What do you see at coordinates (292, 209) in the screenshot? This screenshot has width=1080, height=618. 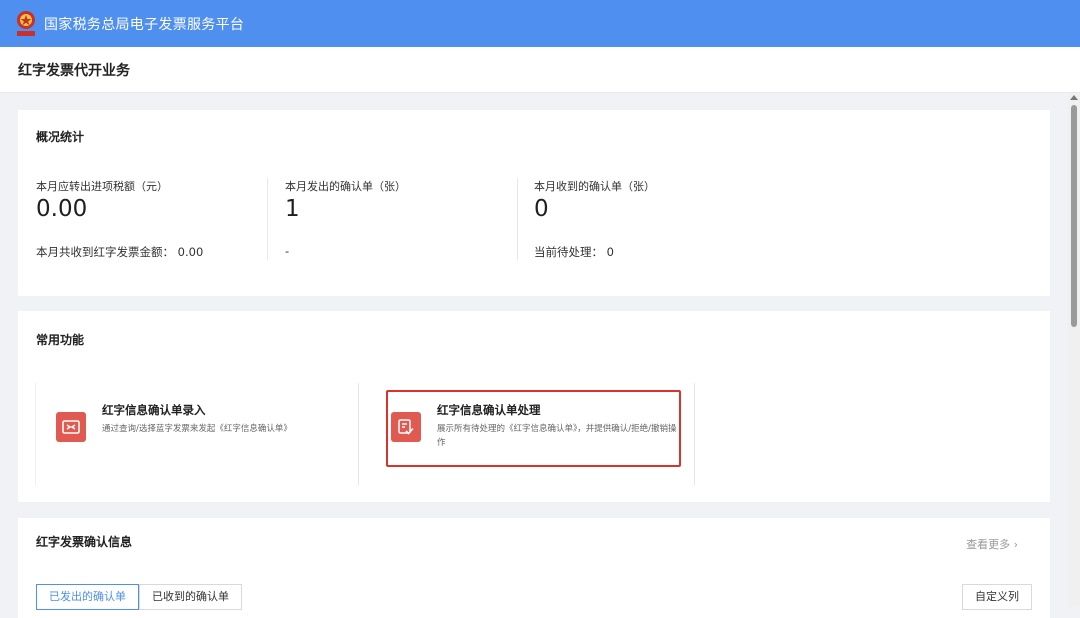 I see `stat-value: 1` at bounding box center [292, 209].